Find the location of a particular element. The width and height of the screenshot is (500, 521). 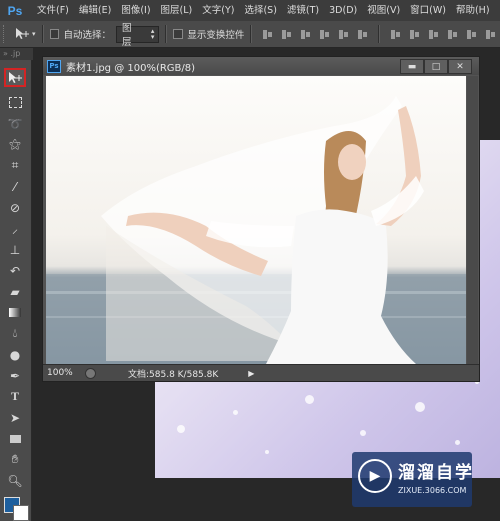

minimize-icon: ▬ is located at coordinates (412, 66).